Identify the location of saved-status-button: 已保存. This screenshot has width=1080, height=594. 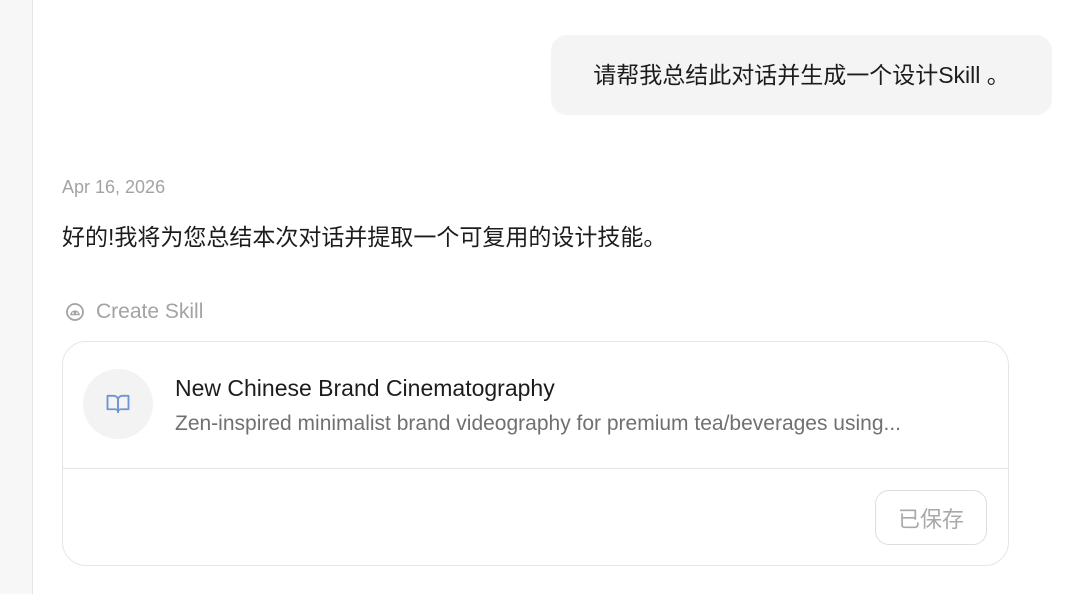
(931, 517).